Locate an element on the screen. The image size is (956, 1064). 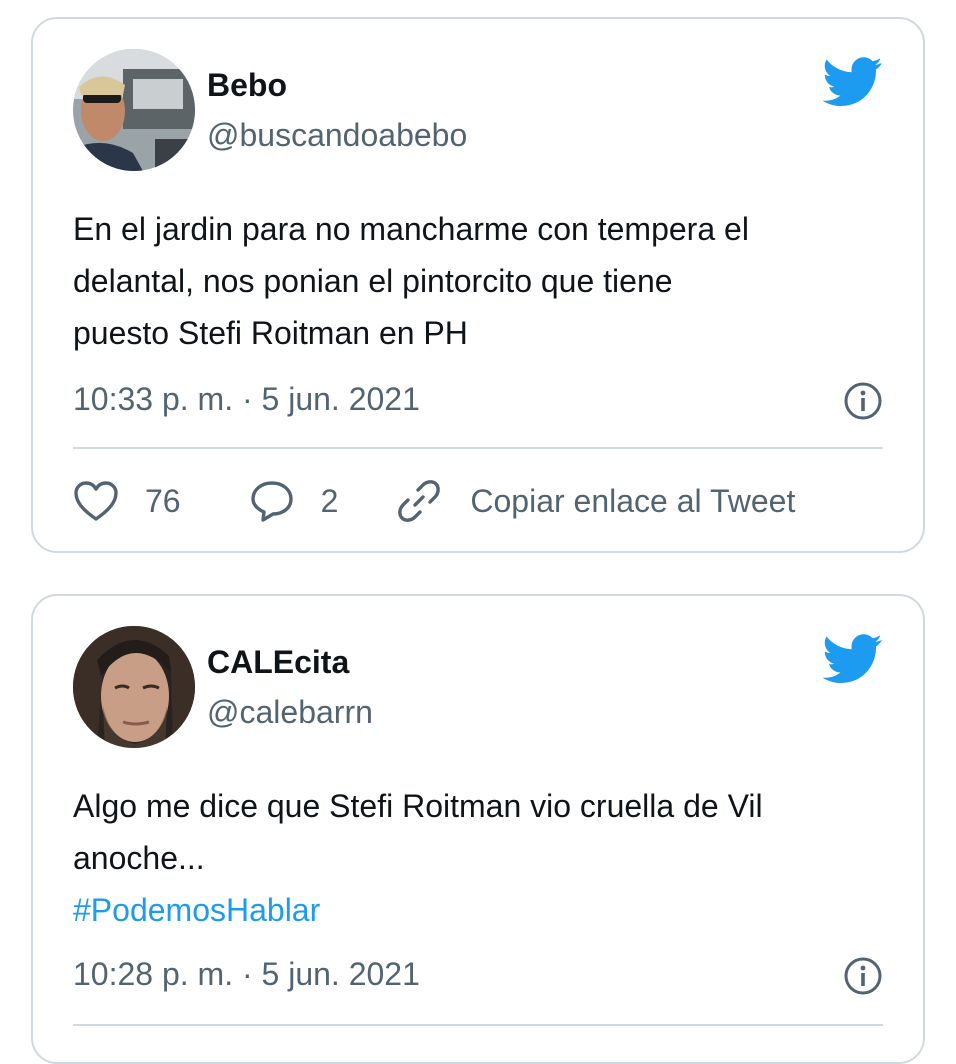
copy-link-button: Copiar enlace al Tweet is located at coordinates (595, 501).